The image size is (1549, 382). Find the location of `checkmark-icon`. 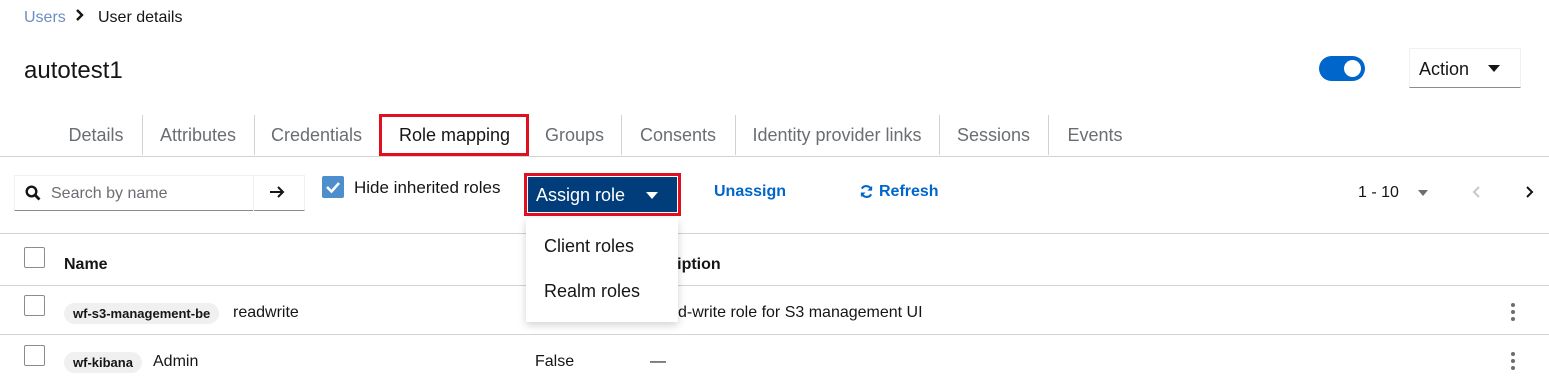

checkmark-icon is located at coordinates (333, 188).